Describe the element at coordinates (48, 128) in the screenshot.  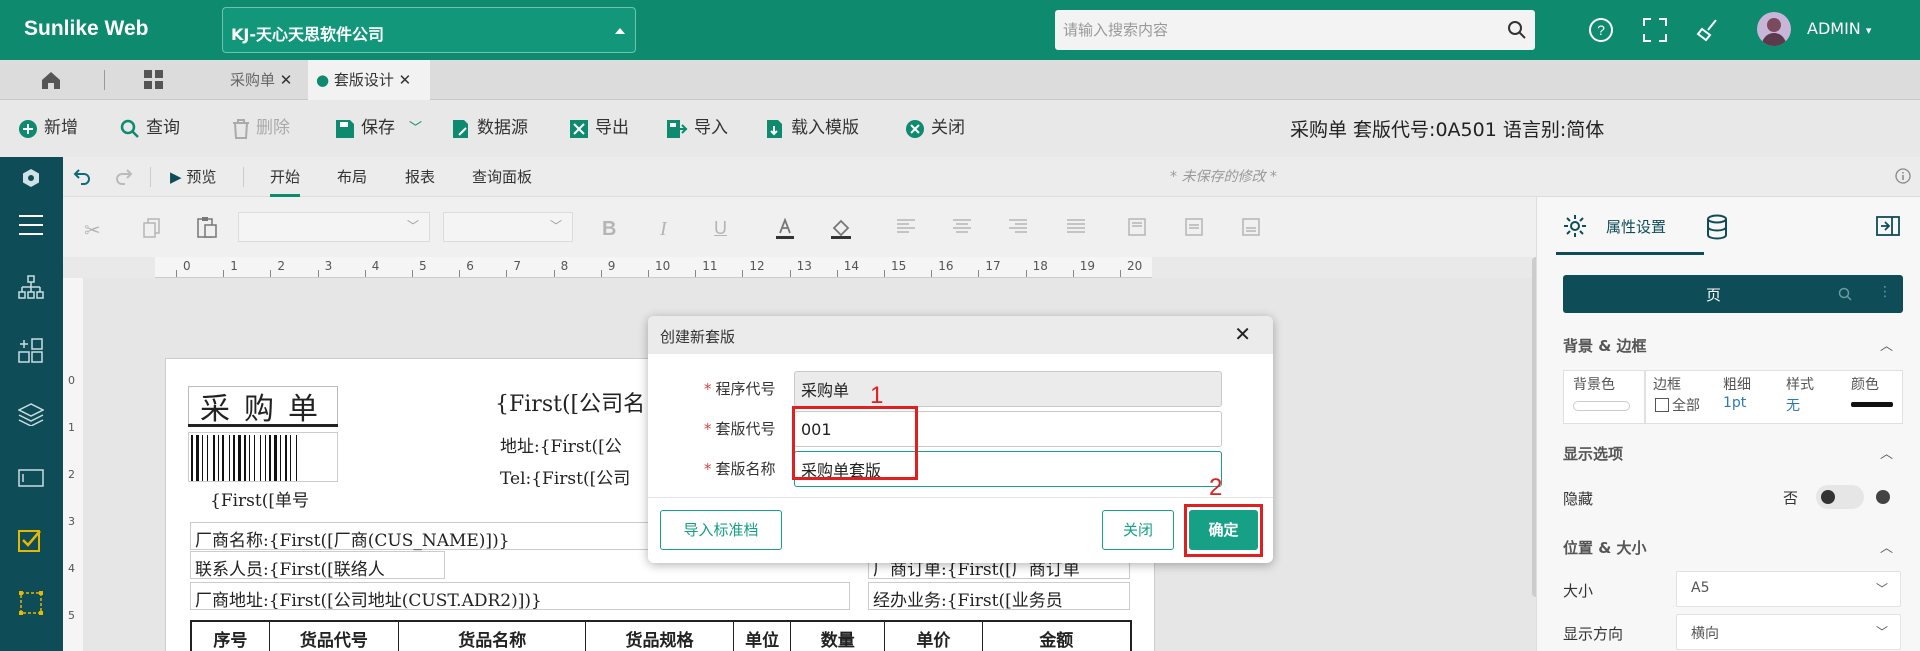
I see `new-button: 新增` at that location.